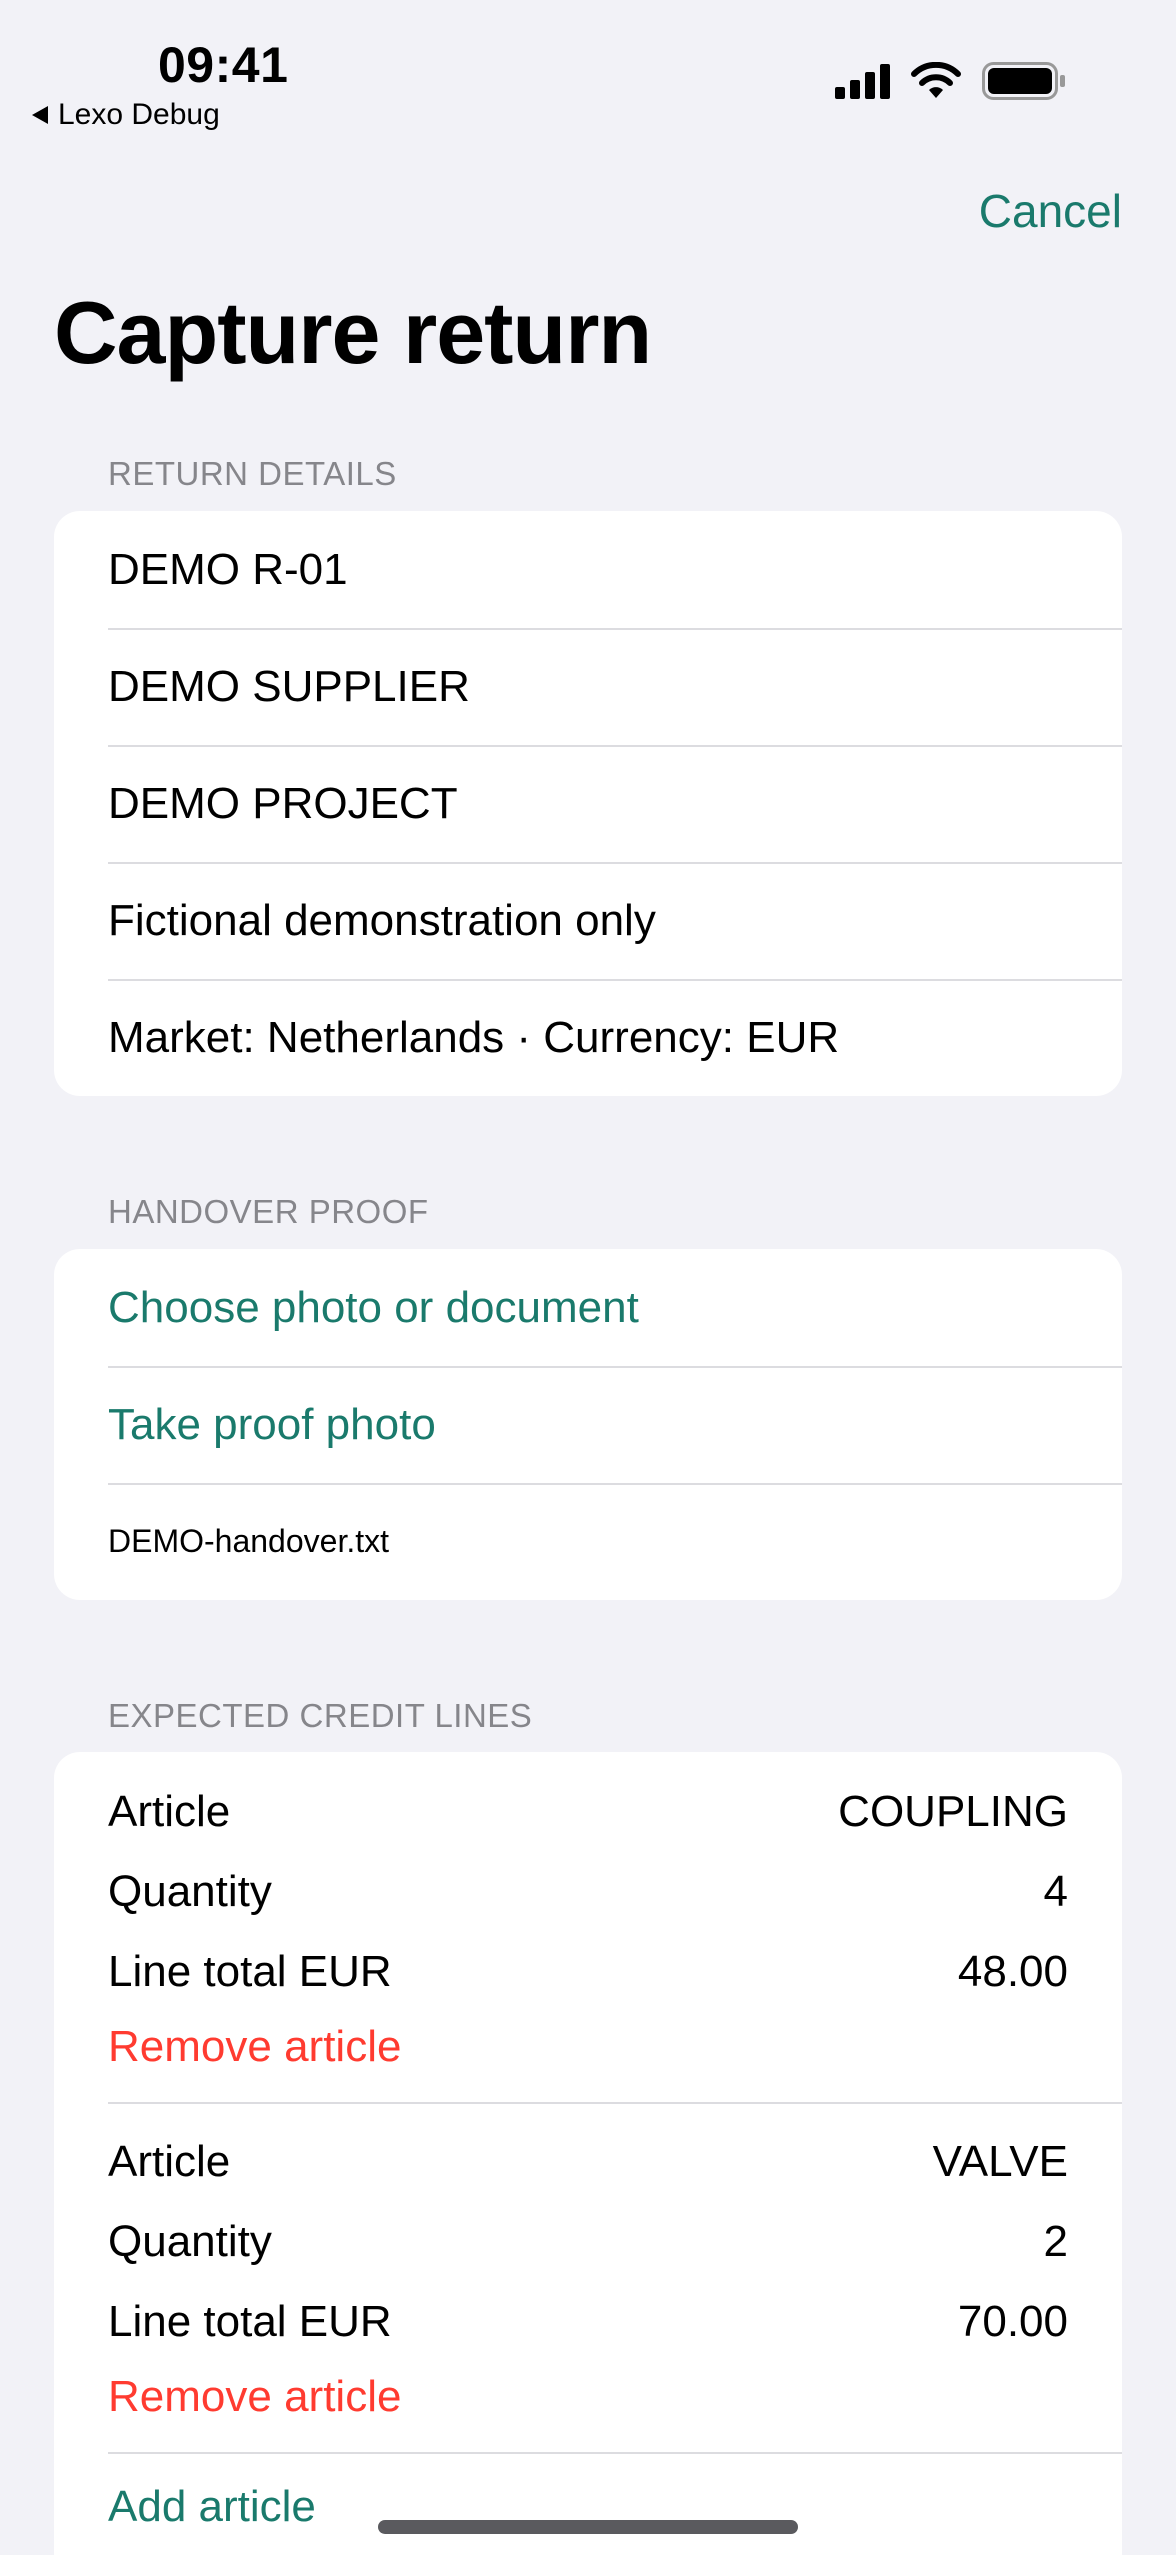 The width and height of the screenshot is (1176, 2555). What do you see at coordinates (588, 1037) in the screenshot?
I see `market-currency-row: Market: Netherlands · Currency: EUR` at bounding box center [588, 1037].